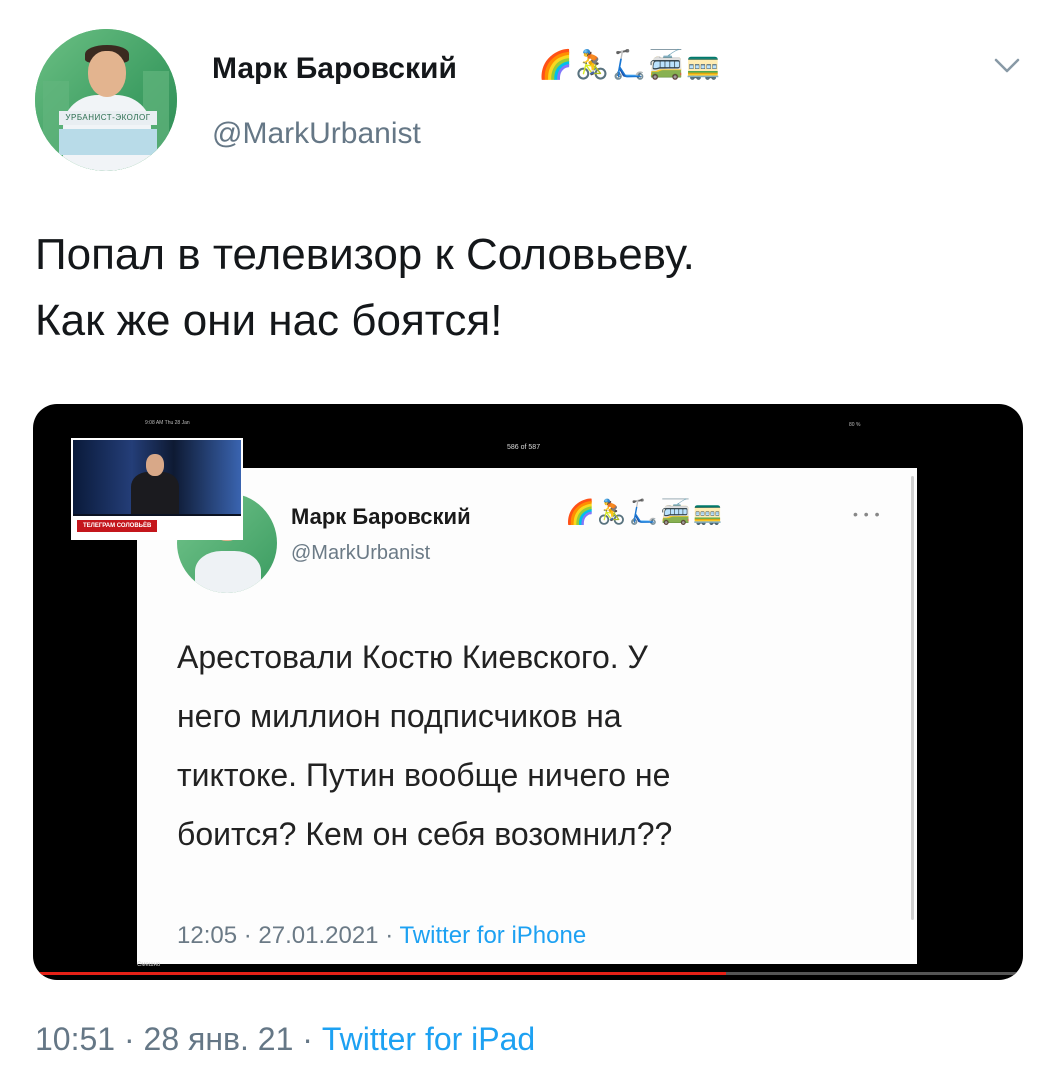  What do you see at coordinates (106, 100) in the screenshot?
I see `author-avatar: УРБАНИСТ-ЭКОЛОГ` at bounding box center [106, 100].